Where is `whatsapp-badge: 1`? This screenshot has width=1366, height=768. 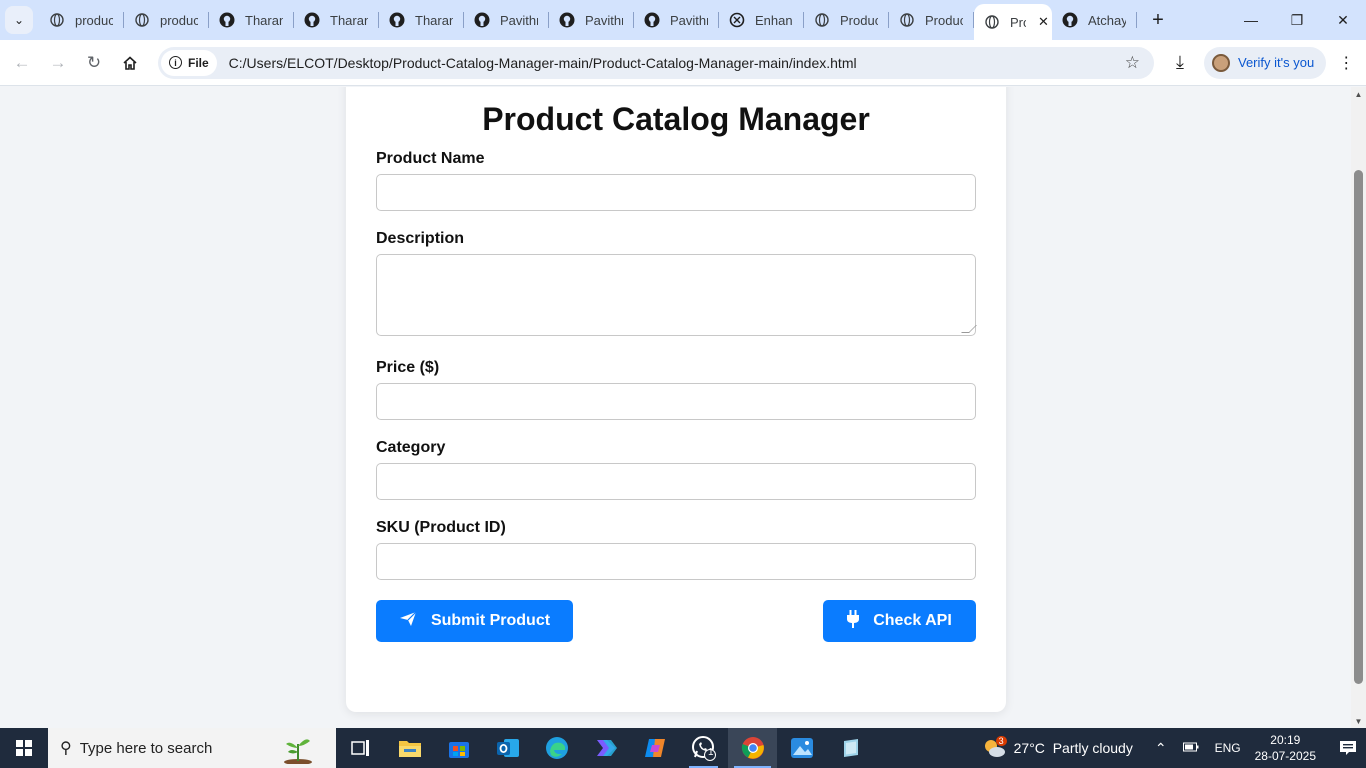
whatsapp-badge: 1 is located at coordinates (711, 752).